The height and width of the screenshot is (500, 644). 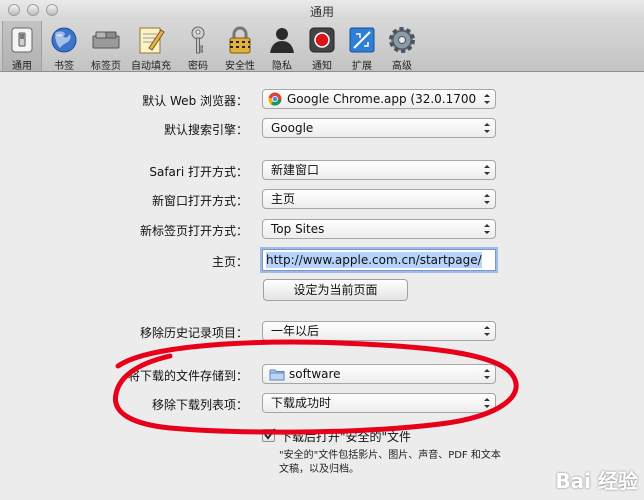 What do you see at coordinates (199, 405) in the screenshot?
I see `remove-downloads-label: 移除下载列表项：` at bounding box center [199, 405].